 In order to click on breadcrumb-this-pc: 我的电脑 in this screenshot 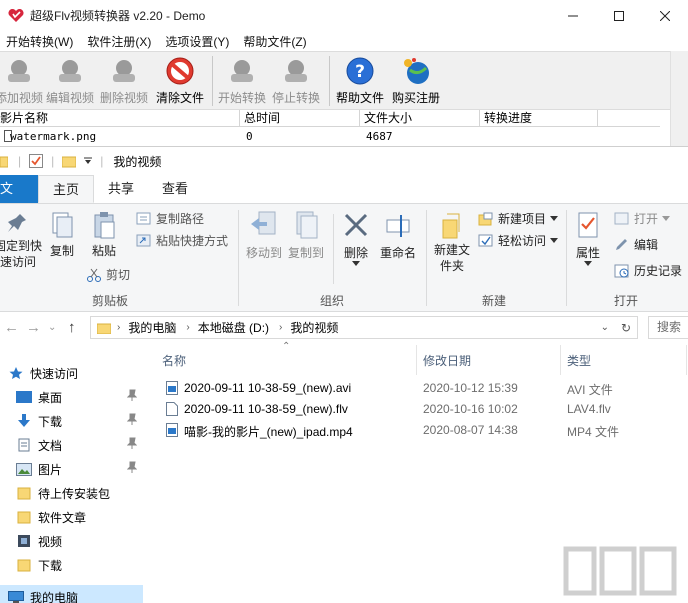, I will do `click(152, 327)`.